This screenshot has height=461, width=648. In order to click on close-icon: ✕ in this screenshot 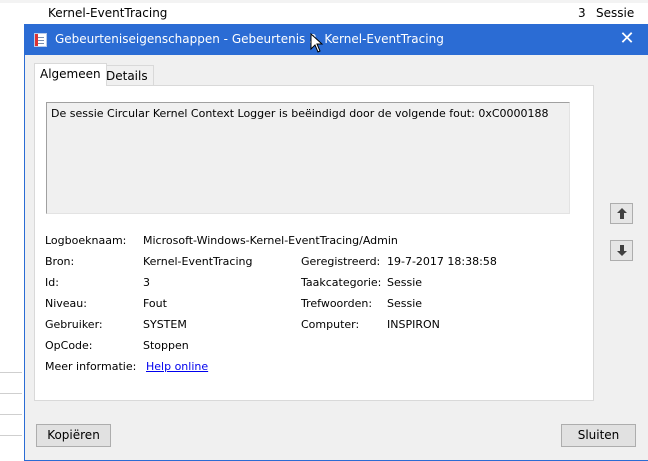, I will do `click(627, 39)`.